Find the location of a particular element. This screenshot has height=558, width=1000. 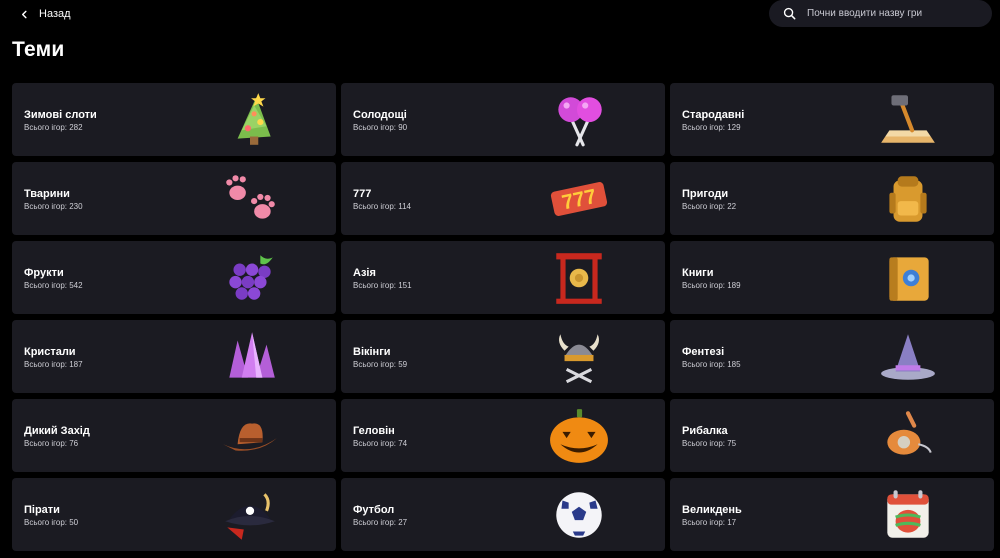

search-input is located at coordinates (892, 13).